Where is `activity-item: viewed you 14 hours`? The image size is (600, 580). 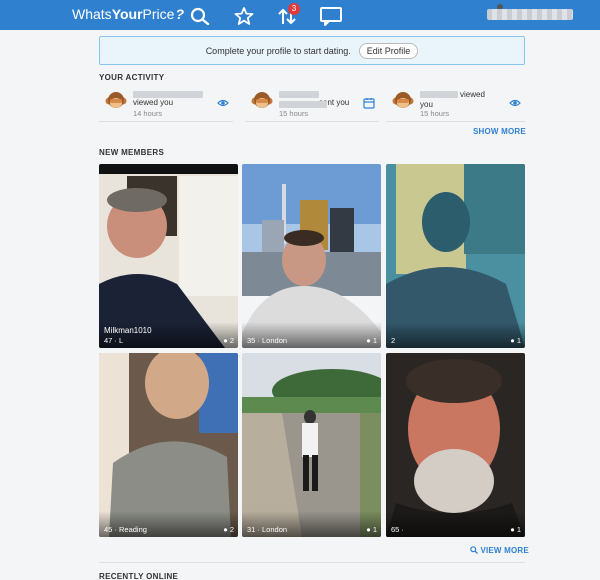 activity-item: viewed you 14 hours is located at coordinates (166, 104).